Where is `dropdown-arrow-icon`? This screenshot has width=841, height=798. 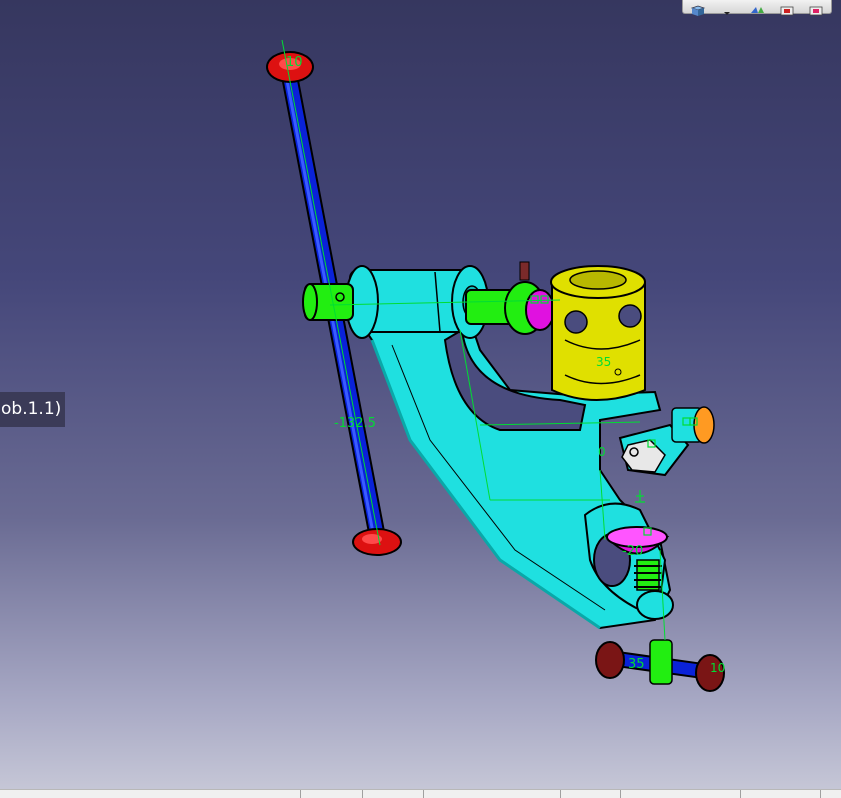 dropdown-arrow-icon is located at coordinates (727, 8).